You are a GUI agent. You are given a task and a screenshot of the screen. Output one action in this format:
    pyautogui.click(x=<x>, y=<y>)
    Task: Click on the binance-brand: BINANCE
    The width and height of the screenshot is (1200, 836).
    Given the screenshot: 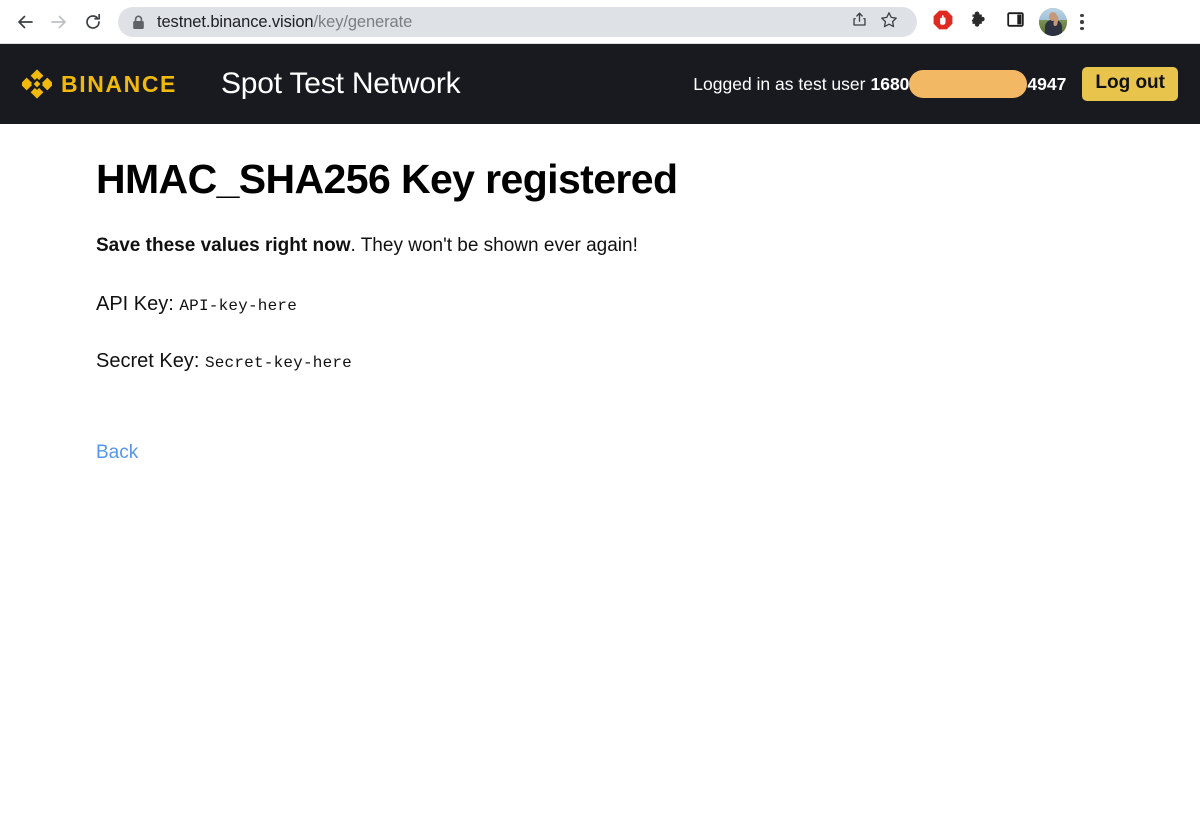 What is the action you would take?
    pyautogui.click(x=99, y=84)
    